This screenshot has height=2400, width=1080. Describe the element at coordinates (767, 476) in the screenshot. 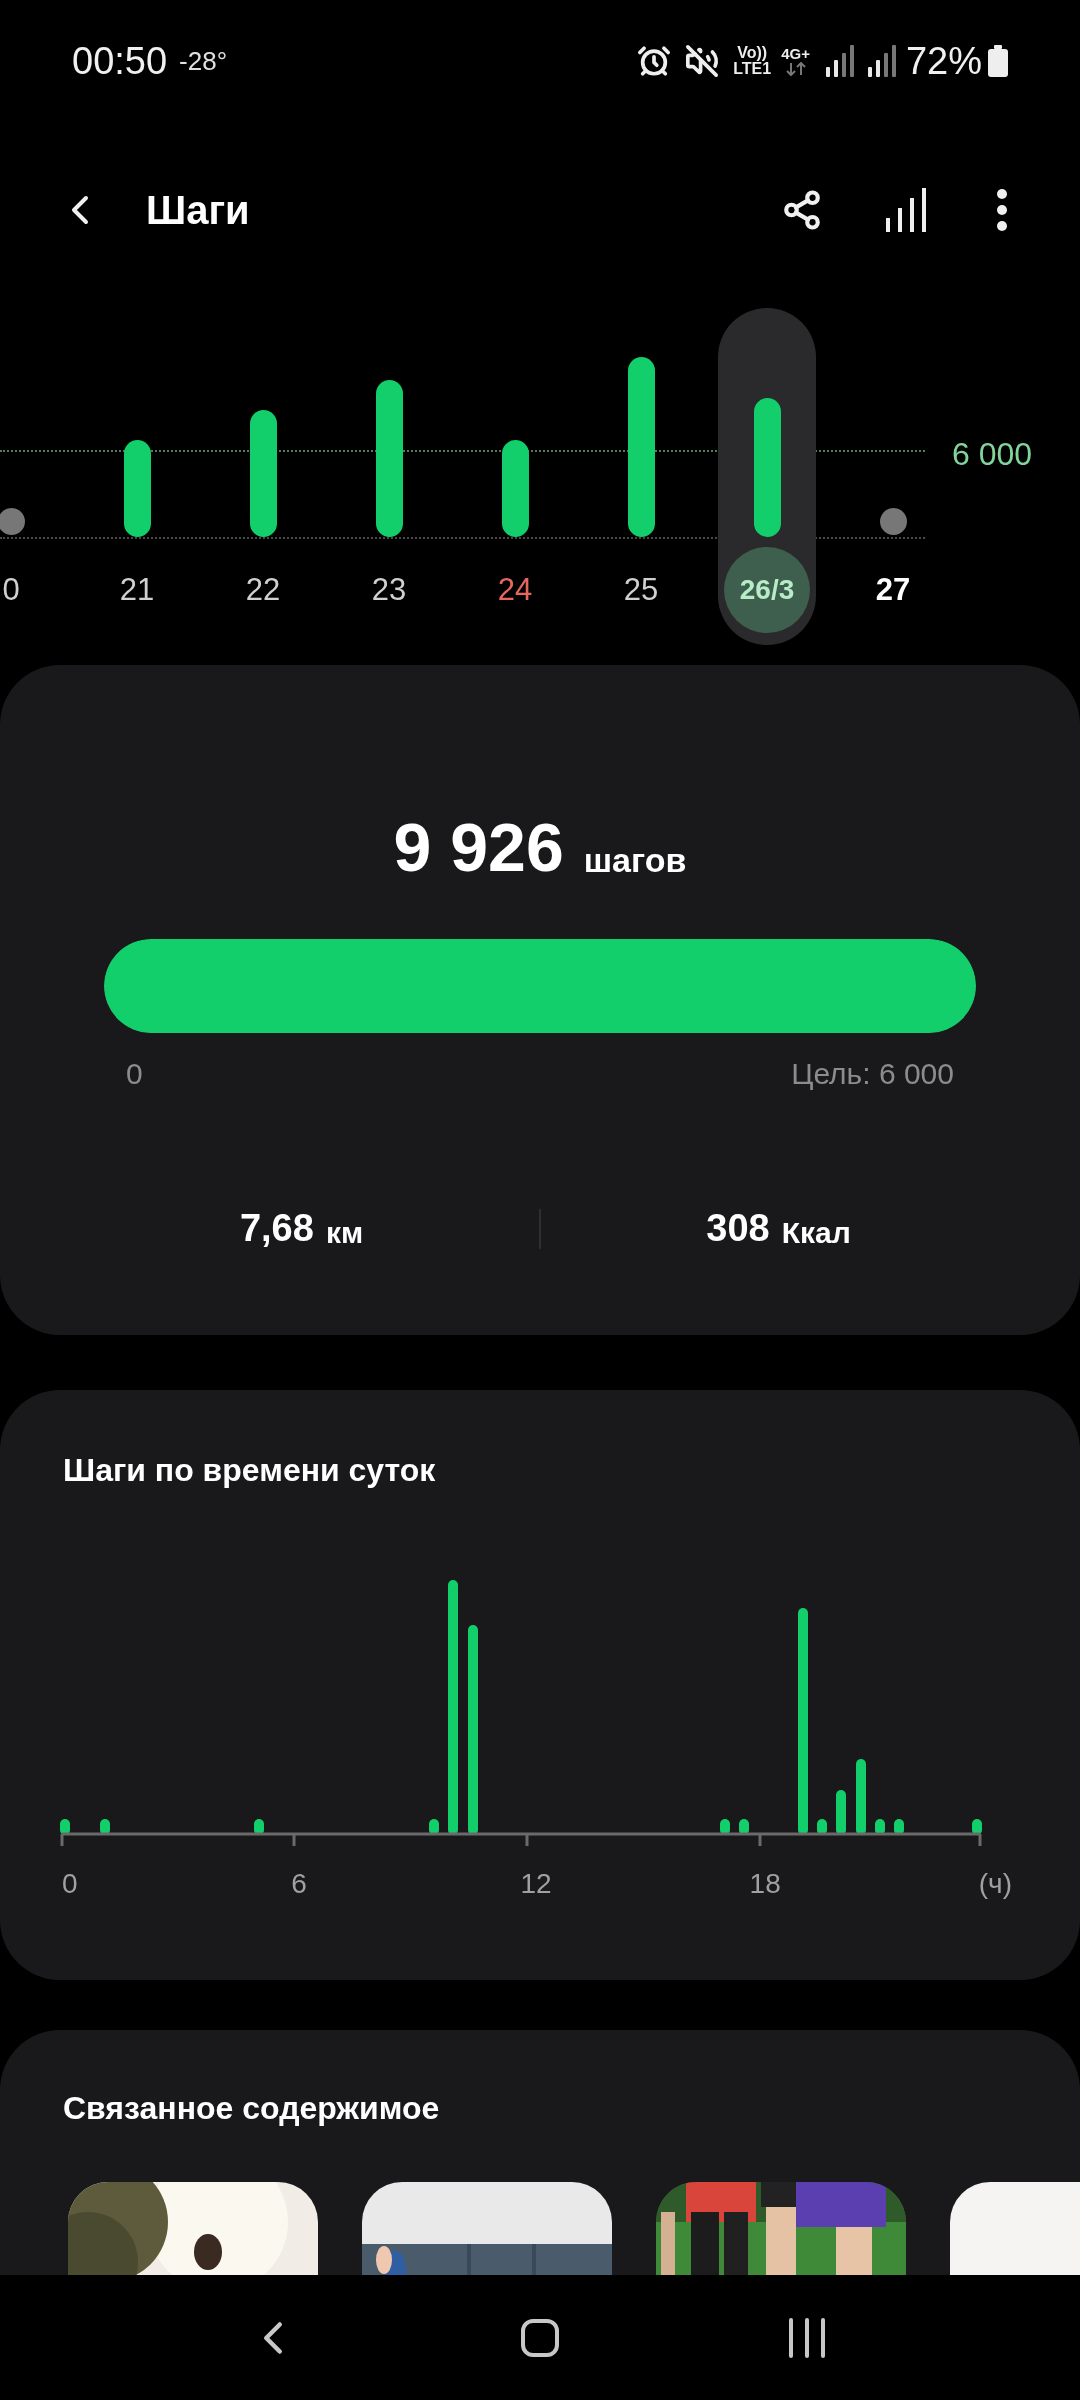

I see `selected-day-highlight: 26/3` at that location.